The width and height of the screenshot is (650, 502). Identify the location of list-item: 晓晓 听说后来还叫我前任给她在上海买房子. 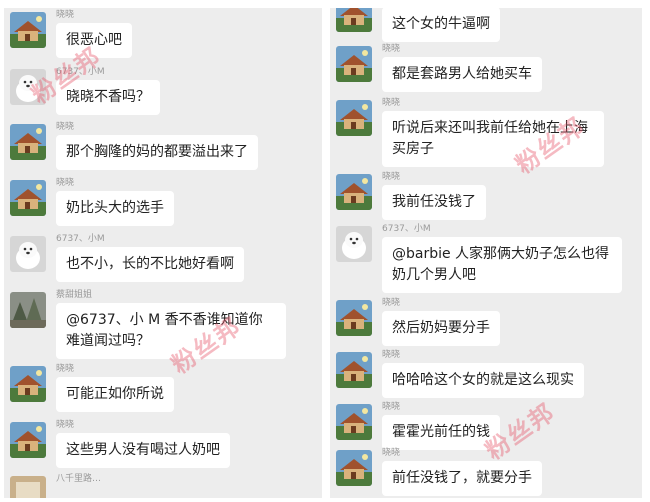
(486, 133).